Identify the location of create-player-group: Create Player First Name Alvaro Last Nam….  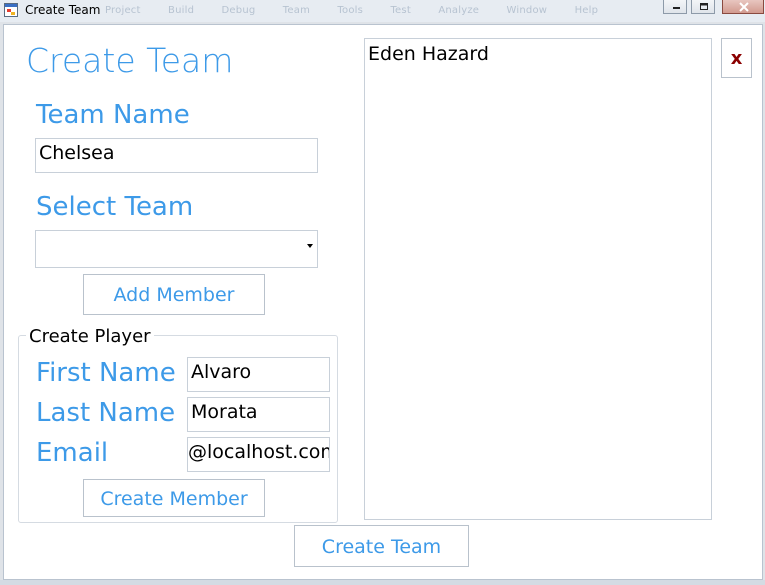
(178, 424).